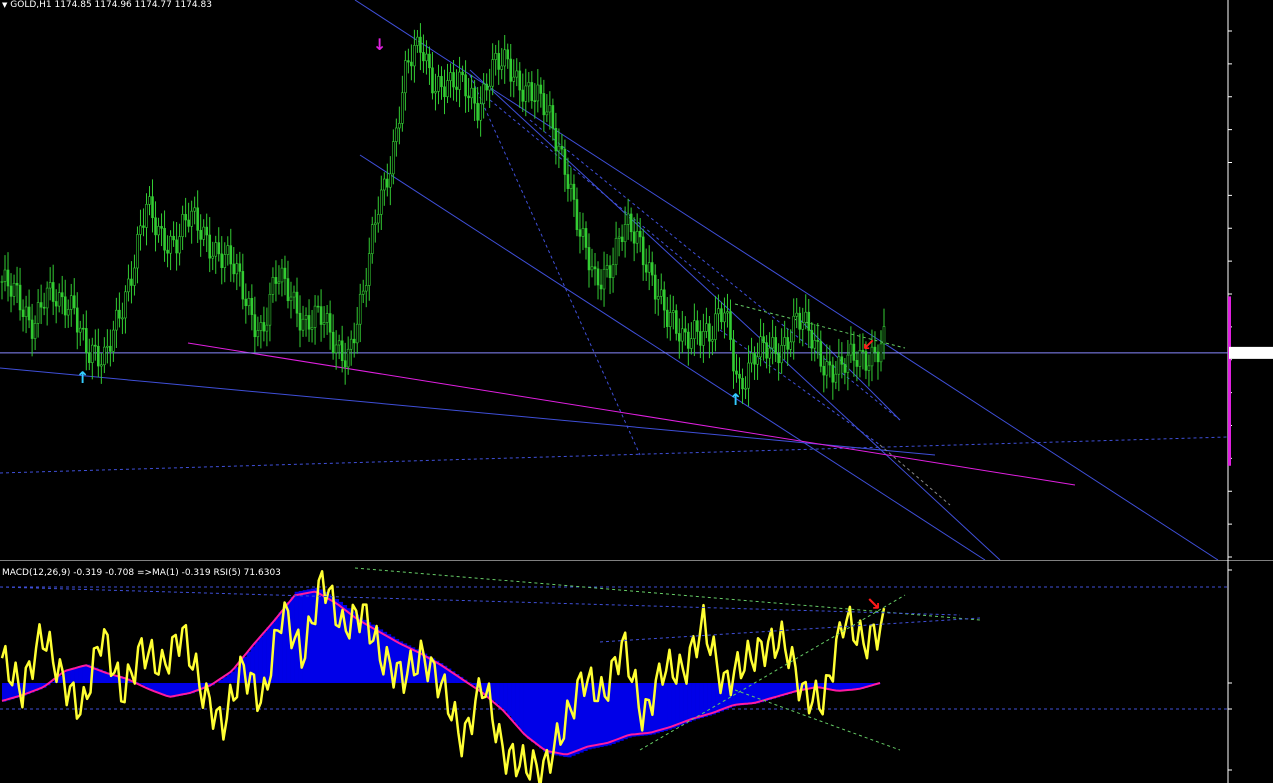 The image size is (1273, 783). I want to click on down-triangle-icon: ▼, so click(4, 5).